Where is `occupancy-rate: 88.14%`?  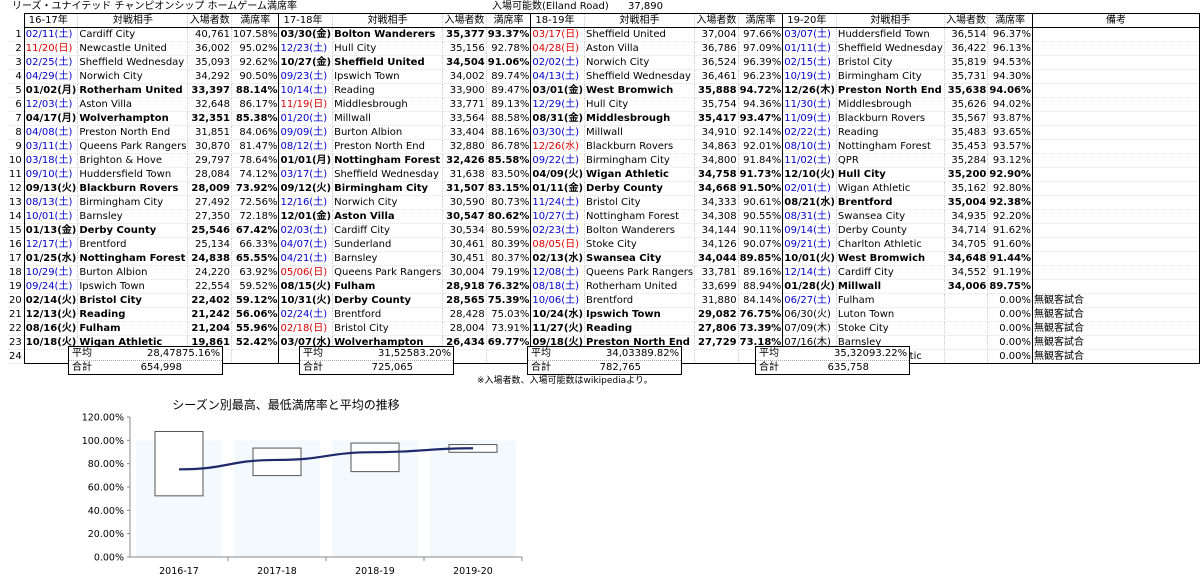 occupancy-rate: 88.14% is located at coordinates (255, 91).